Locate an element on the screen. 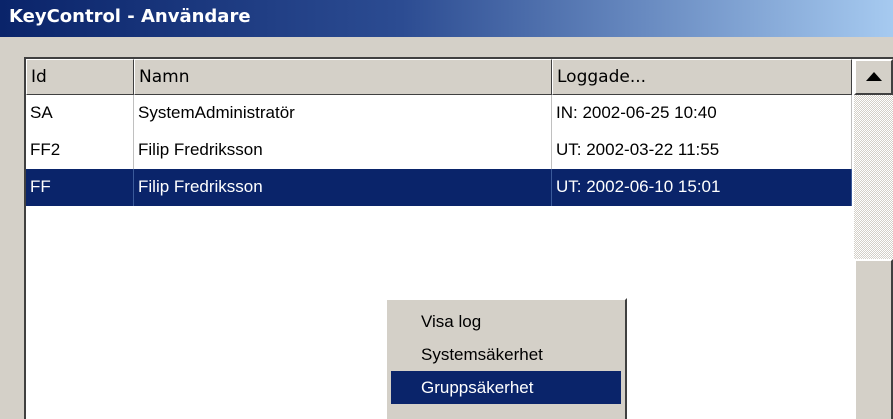  triangle-up-icon is located at coordinates (874, 76).